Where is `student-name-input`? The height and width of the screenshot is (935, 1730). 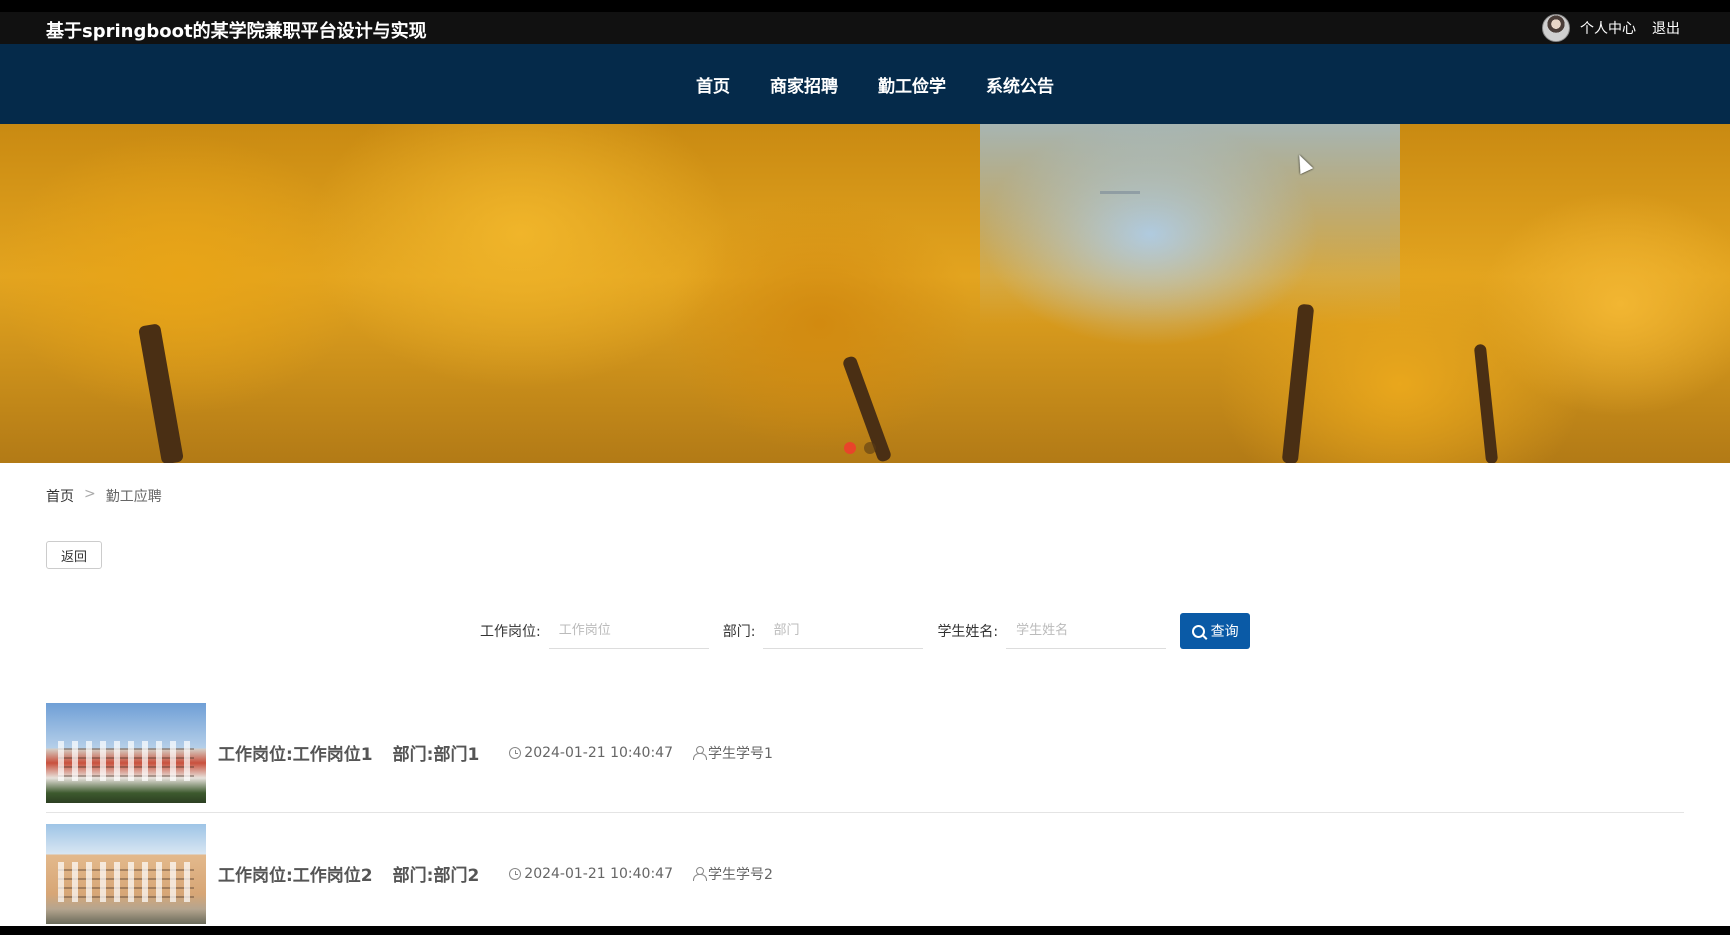
student-name-input is located at coordinates (1086, 631).